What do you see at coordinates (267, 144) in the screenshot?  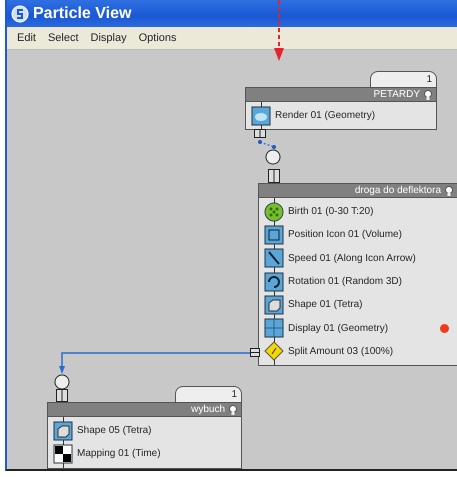 I see `connection-wire` at bounding box center [267, 144].